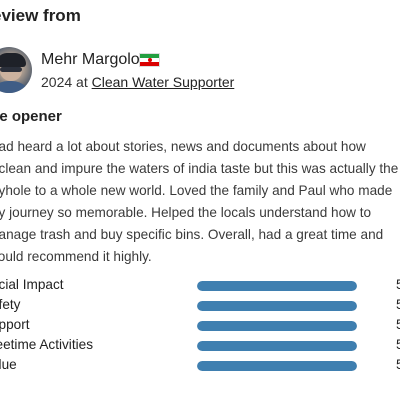 This screenshot has width=400, height=400. Describe the element at coordinates (57, 82) in the screenshot. I see `review-year: 2024` at that location.